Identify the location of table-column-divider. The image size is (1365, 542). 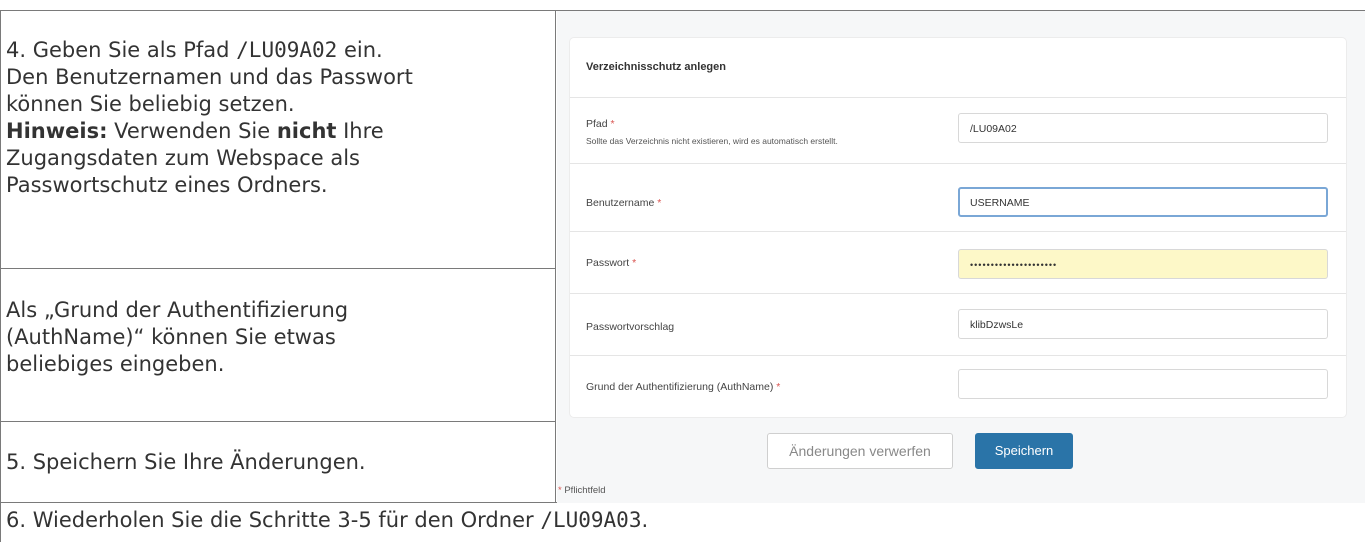
(555, 256).